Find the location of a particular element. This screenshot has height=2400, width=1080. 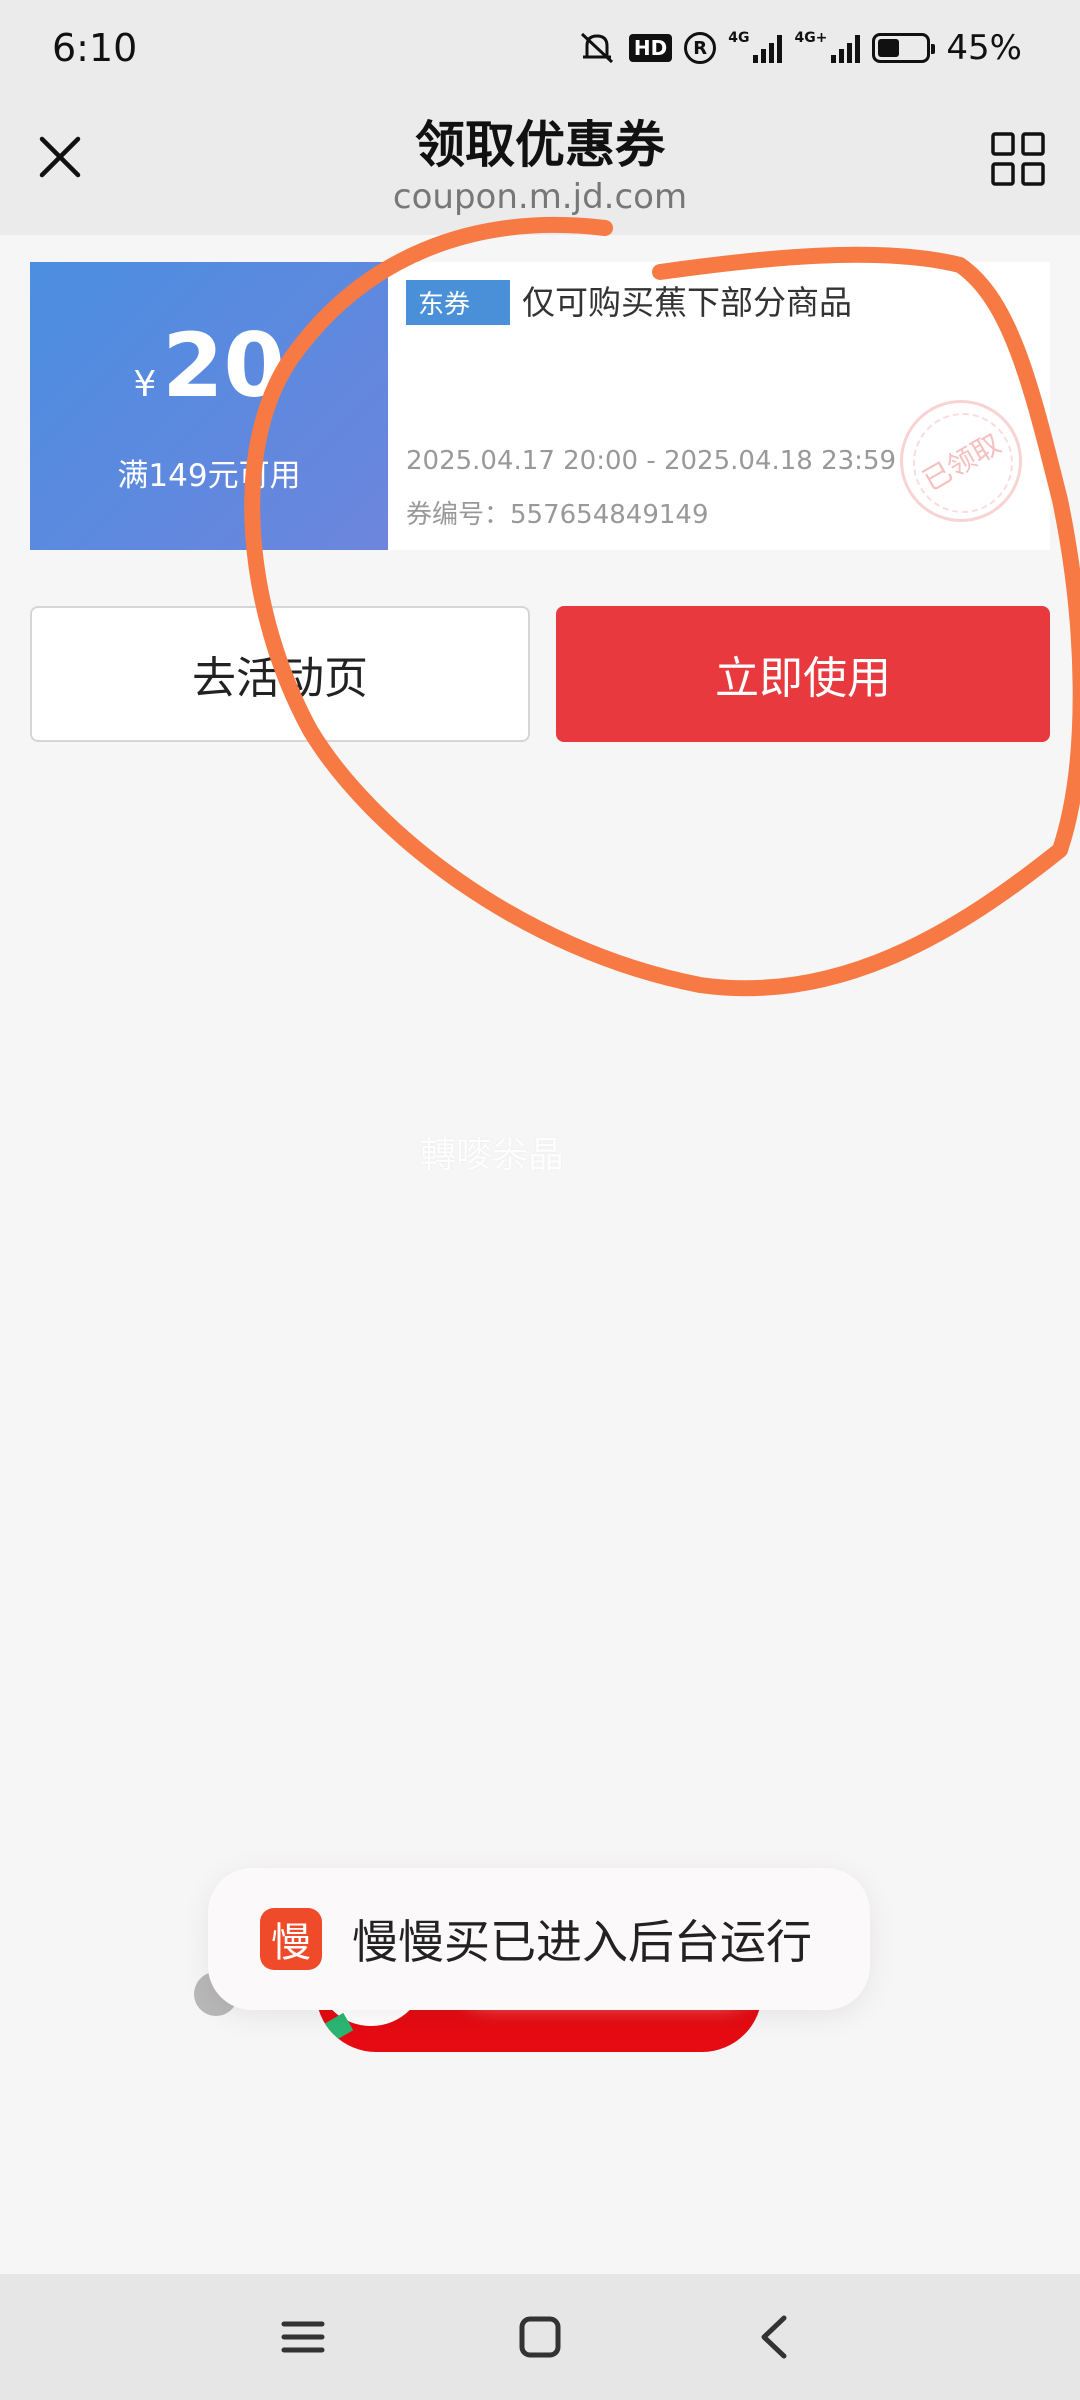

menu-icon is located at coordinates (303, 2337).